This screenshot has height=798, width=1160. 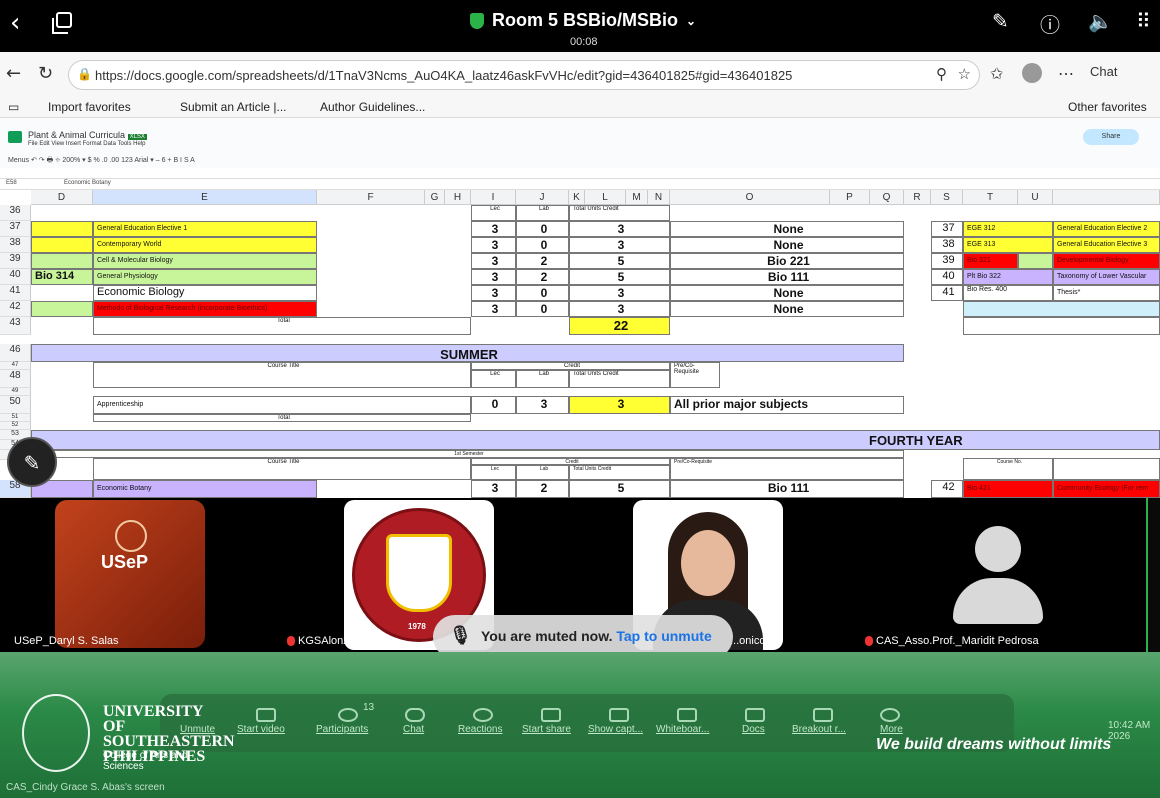 What do you see at coordinates (1032, 73) in the screenshot?
I see `avatar` at bounding box center [1032, 73].